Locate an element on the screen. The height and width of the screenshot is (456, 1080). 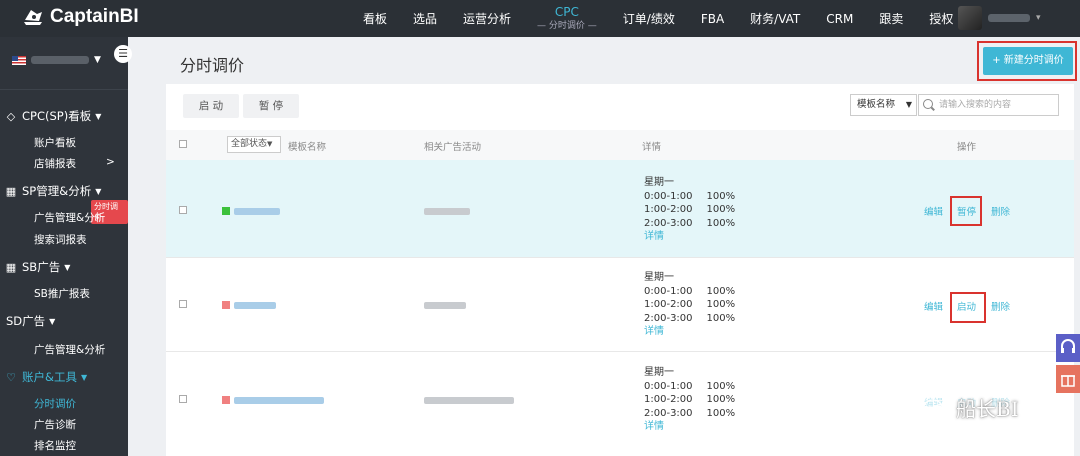
nav-crm: CRM is located at coordinates (839, 19).